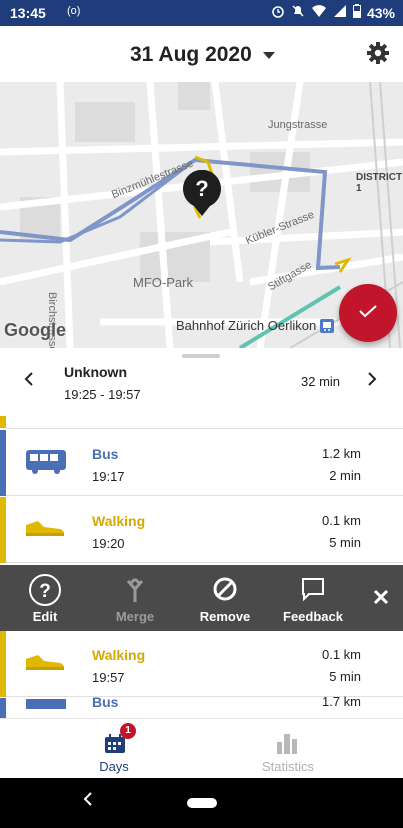 Image resolution: width=403 pixels, height=828 pixels. I want to click on notification-app-icon: (o), so click(74, 11).